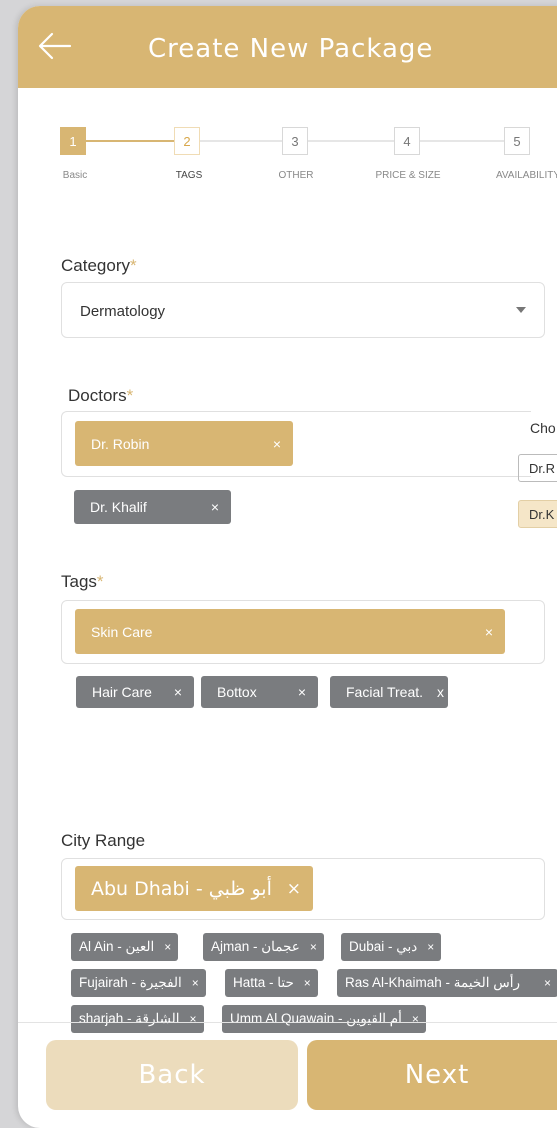 Image resolution: width=557 pixels, height=1128 pixels. Describe the element at coordinates (408, 175) in the screenshot. I see `step-4-label: PRICE & SIZE` at that location.